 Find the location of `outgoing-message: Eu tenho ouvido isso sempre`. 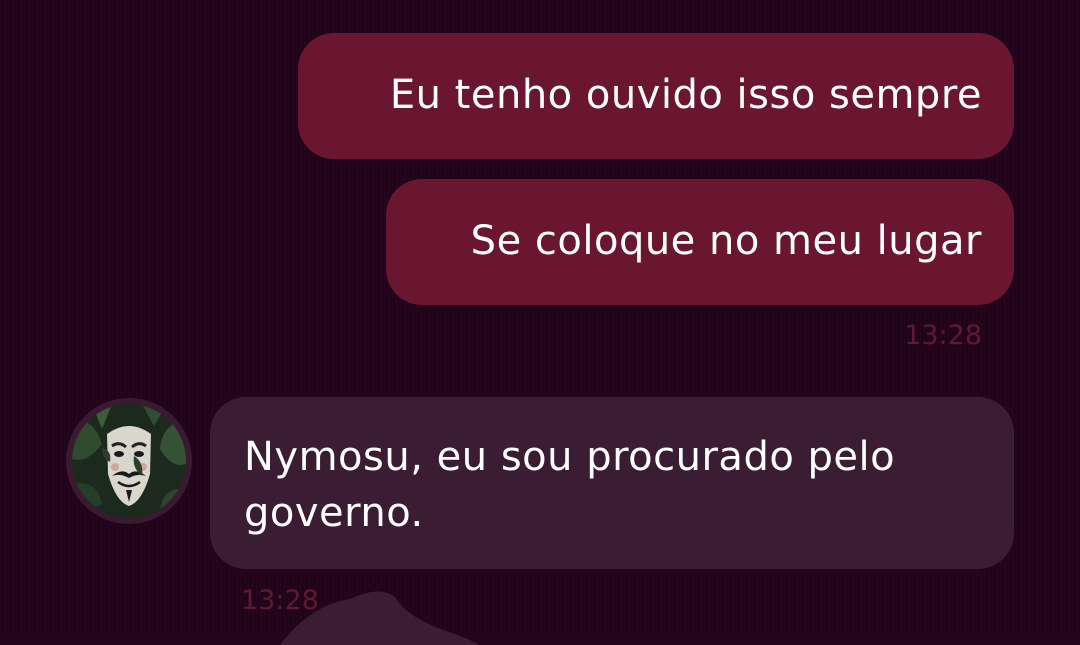

outgoing-message: Eu tenho ouvido isso sempre is located at coordinates (656, 96).